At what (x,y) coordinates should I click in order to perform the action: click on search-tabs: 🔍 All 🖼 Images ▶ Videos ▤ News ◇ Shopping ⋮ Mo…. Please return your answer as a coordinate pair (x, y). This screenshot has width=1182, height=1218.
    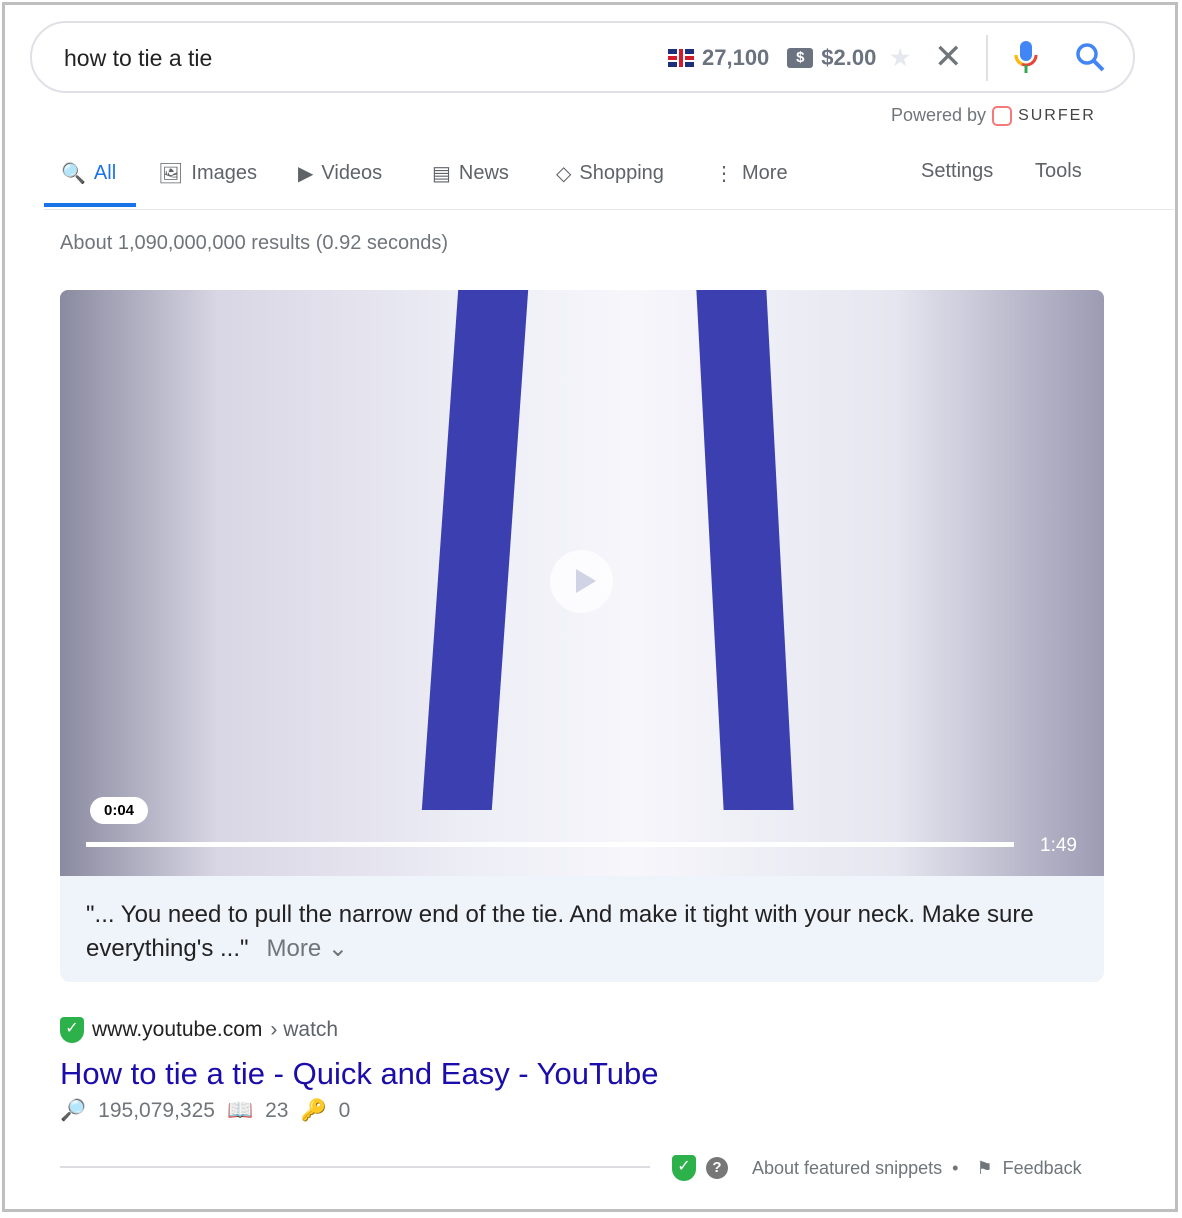
    Looking at the image, I should click on (609, 180).